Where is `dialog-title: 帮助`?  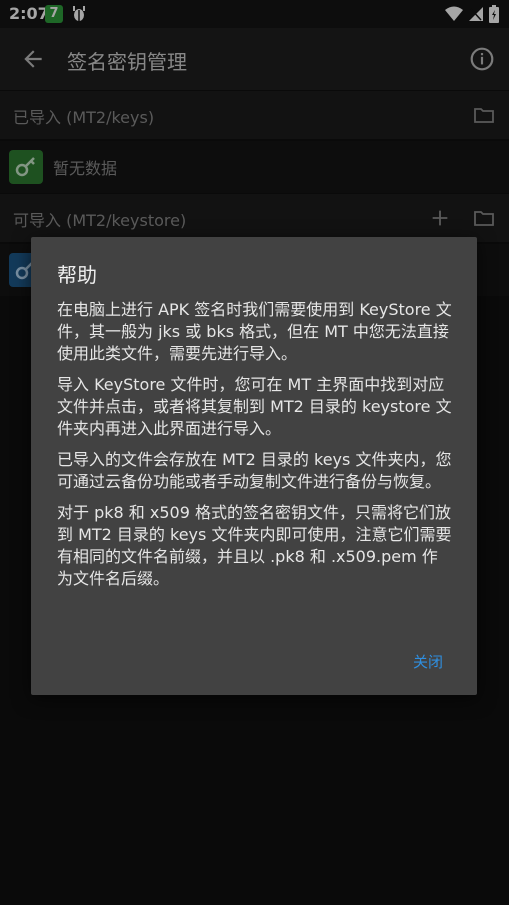 dialog-title: 帮助 is located at coordinates (77, 275).